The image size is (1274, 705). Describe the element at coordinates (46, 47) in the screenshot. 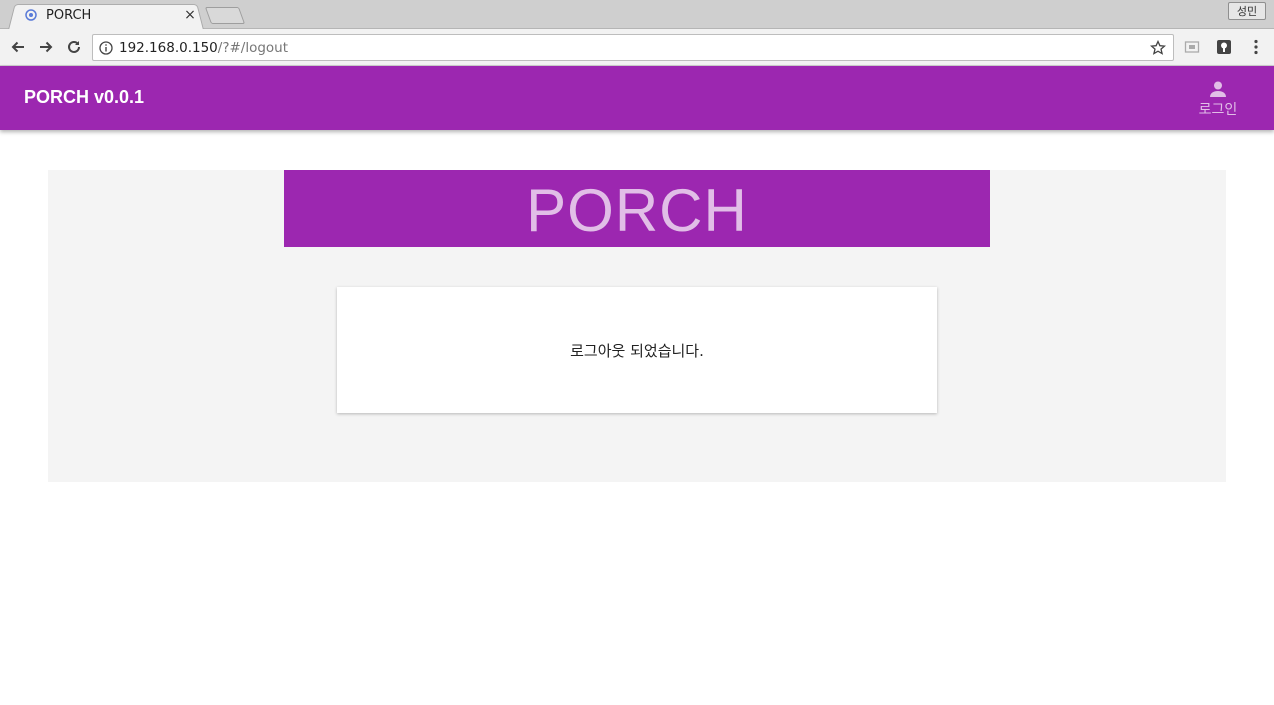

I see `forward-icon` at that location.